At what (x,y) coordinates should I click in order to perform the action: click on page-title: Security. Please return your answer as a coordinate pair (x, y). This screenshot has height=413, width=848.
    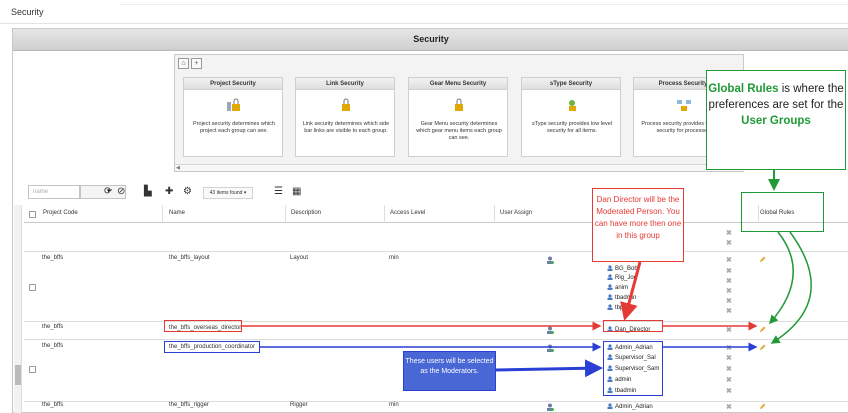
    Looking at the image, I should click on (27, 12).